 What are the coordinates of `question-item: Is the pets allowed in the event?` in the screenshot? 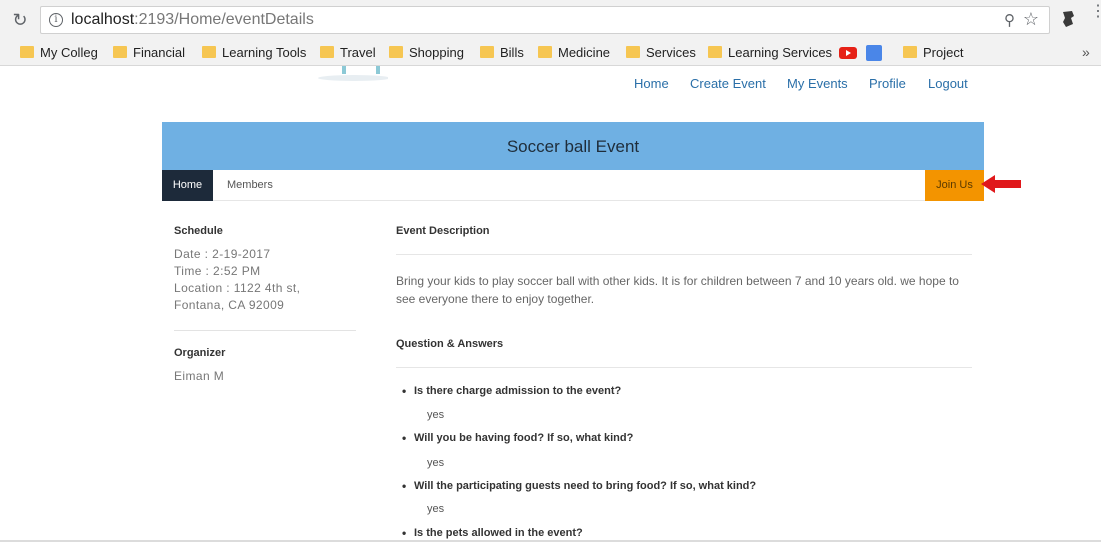 It's located at (492, 533).